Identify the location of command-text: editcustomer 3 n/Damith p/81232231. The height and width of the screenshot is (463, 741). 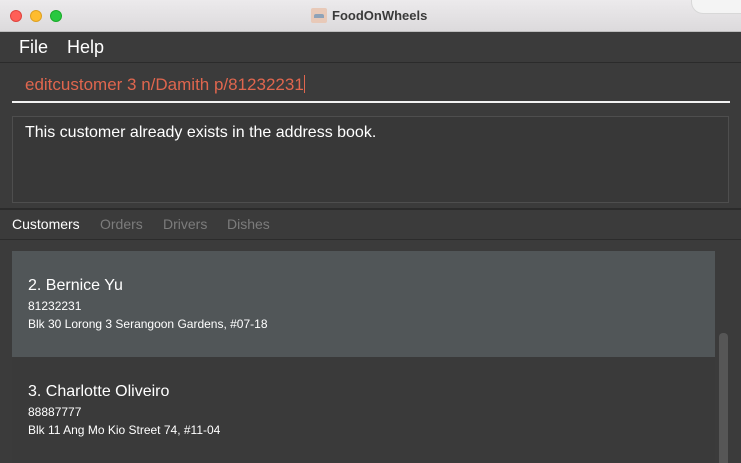
(165, 85).